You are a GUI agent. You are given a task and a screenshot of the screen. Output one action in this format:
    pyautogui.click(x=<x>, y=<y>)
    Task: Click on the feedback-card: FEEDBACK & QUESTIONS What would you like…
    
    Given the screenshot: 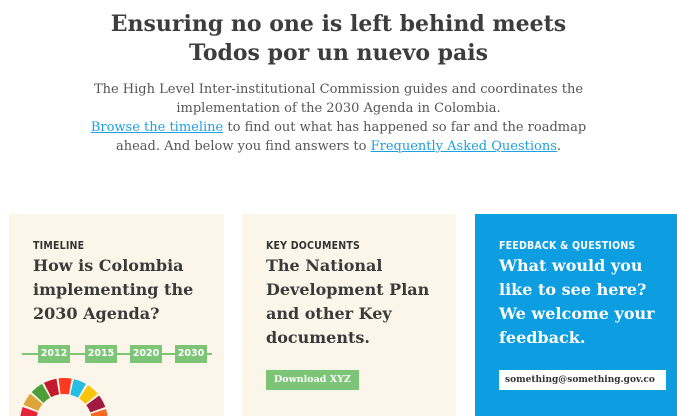 What is the action you would take?
    pyautogui.click(x=576, y=315)
    